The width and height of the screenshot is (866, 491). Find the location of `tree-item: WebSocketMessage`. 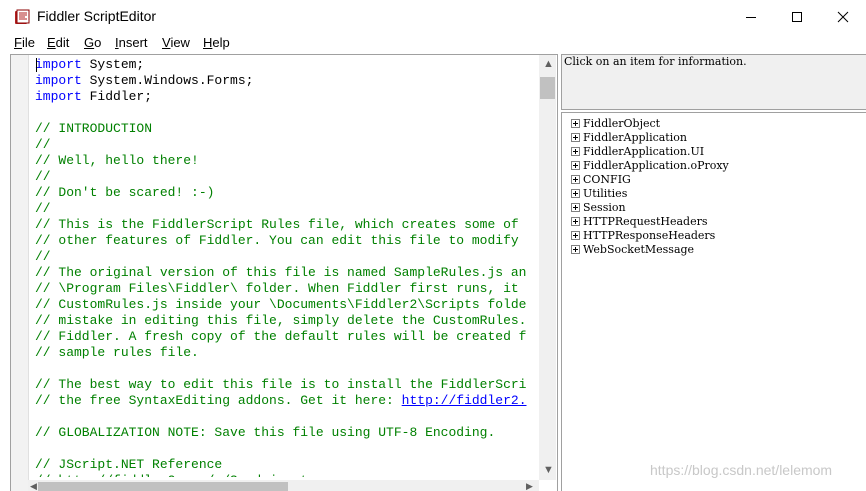

tree-item: WebSocketMessage is located at coordinates (632, 249).